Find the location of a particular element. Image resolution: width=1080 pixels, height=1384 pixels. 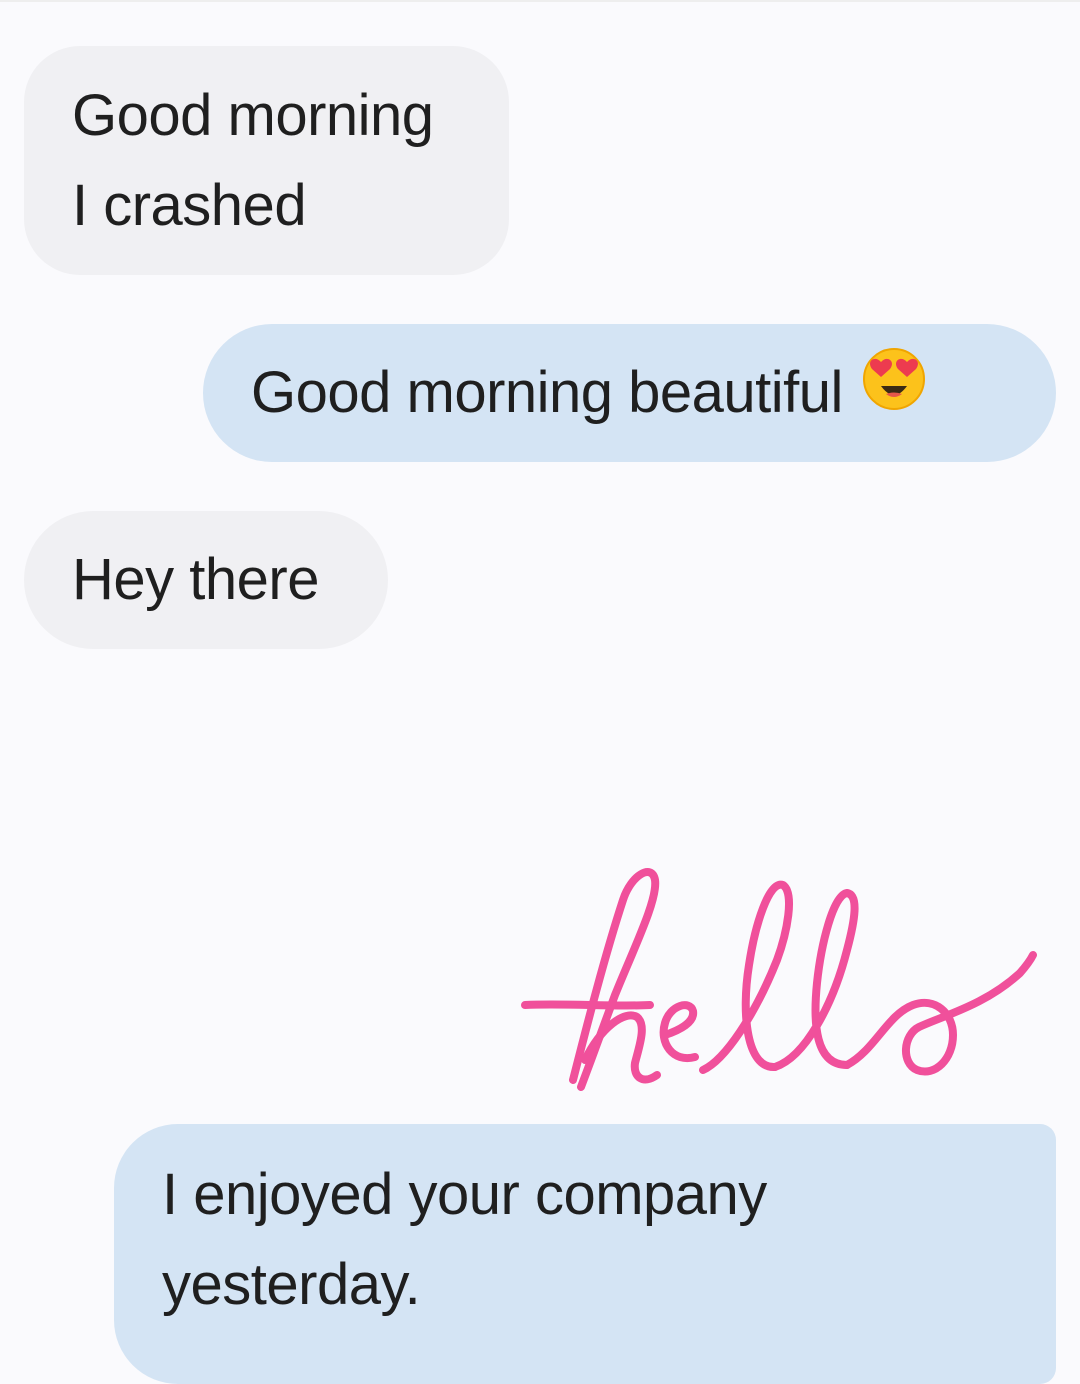

incoming-message-bubble: Good morning I crashed is located at coordinates (266, 160).